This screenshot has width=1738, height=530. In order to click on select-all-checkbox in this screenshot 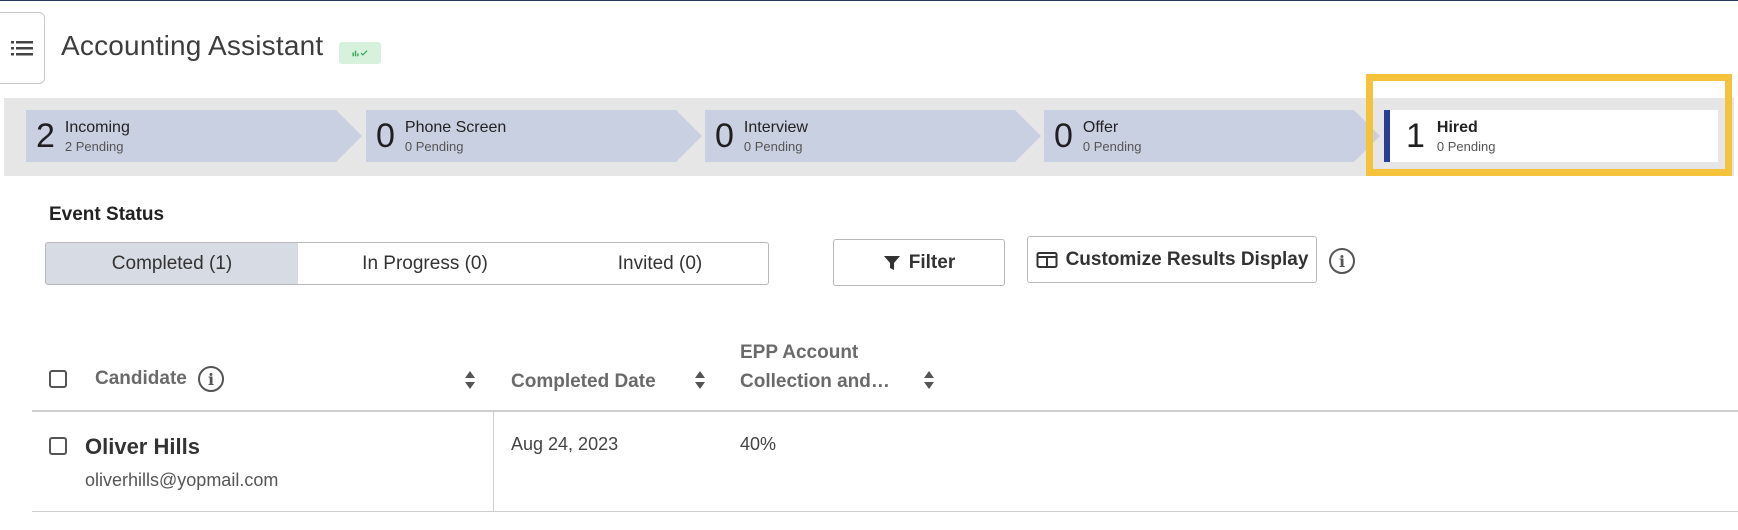, I will do `click(58, 379)`.